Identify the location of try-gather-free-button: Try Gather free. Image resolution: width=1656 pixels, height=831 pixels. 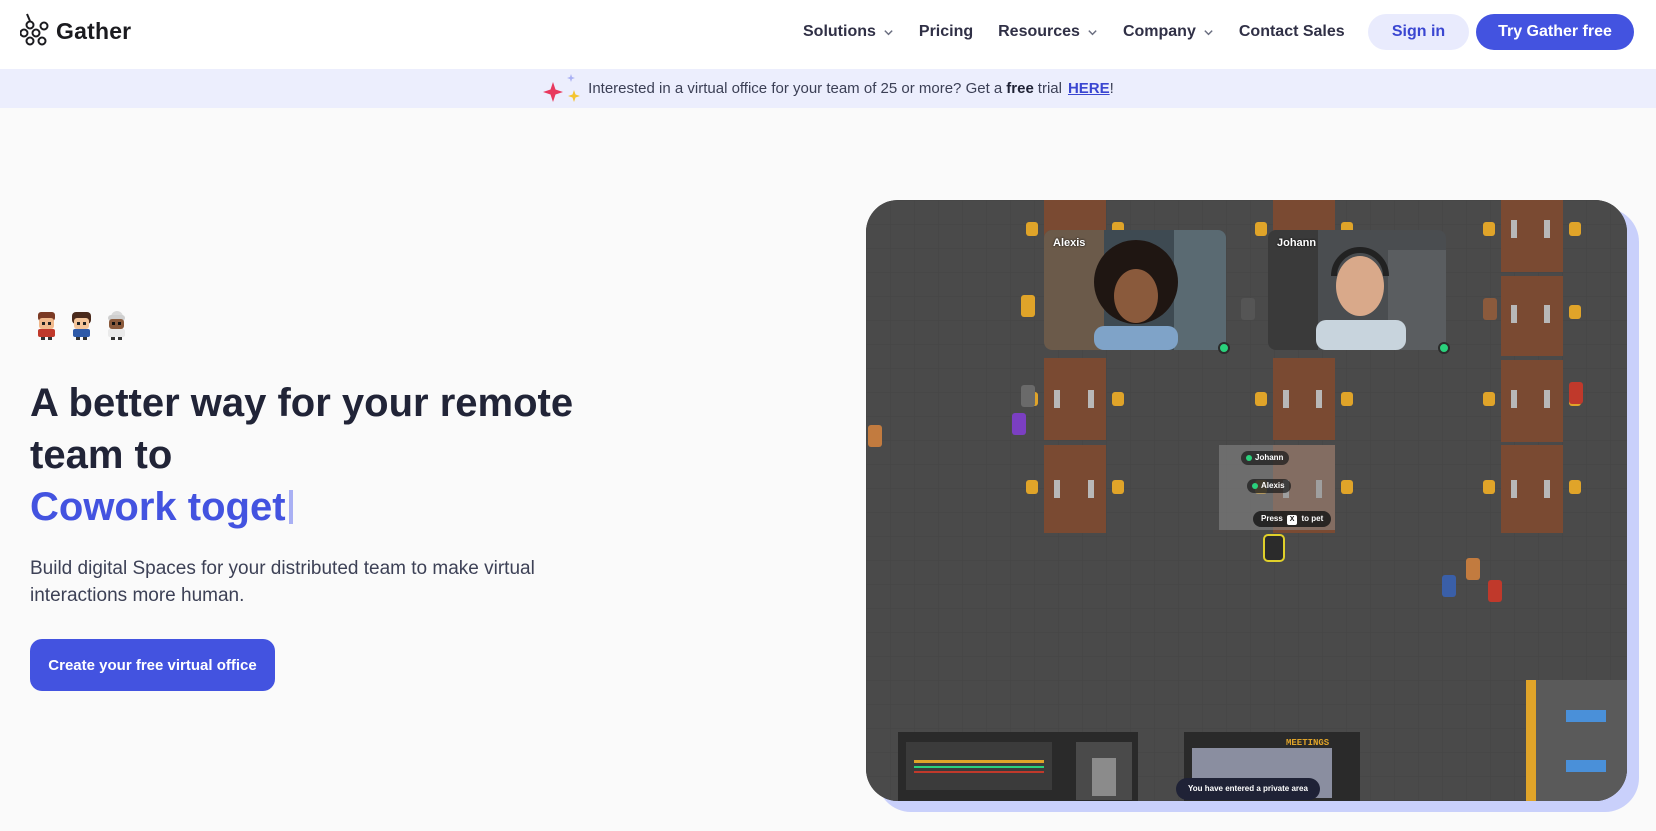
(1555, 32).